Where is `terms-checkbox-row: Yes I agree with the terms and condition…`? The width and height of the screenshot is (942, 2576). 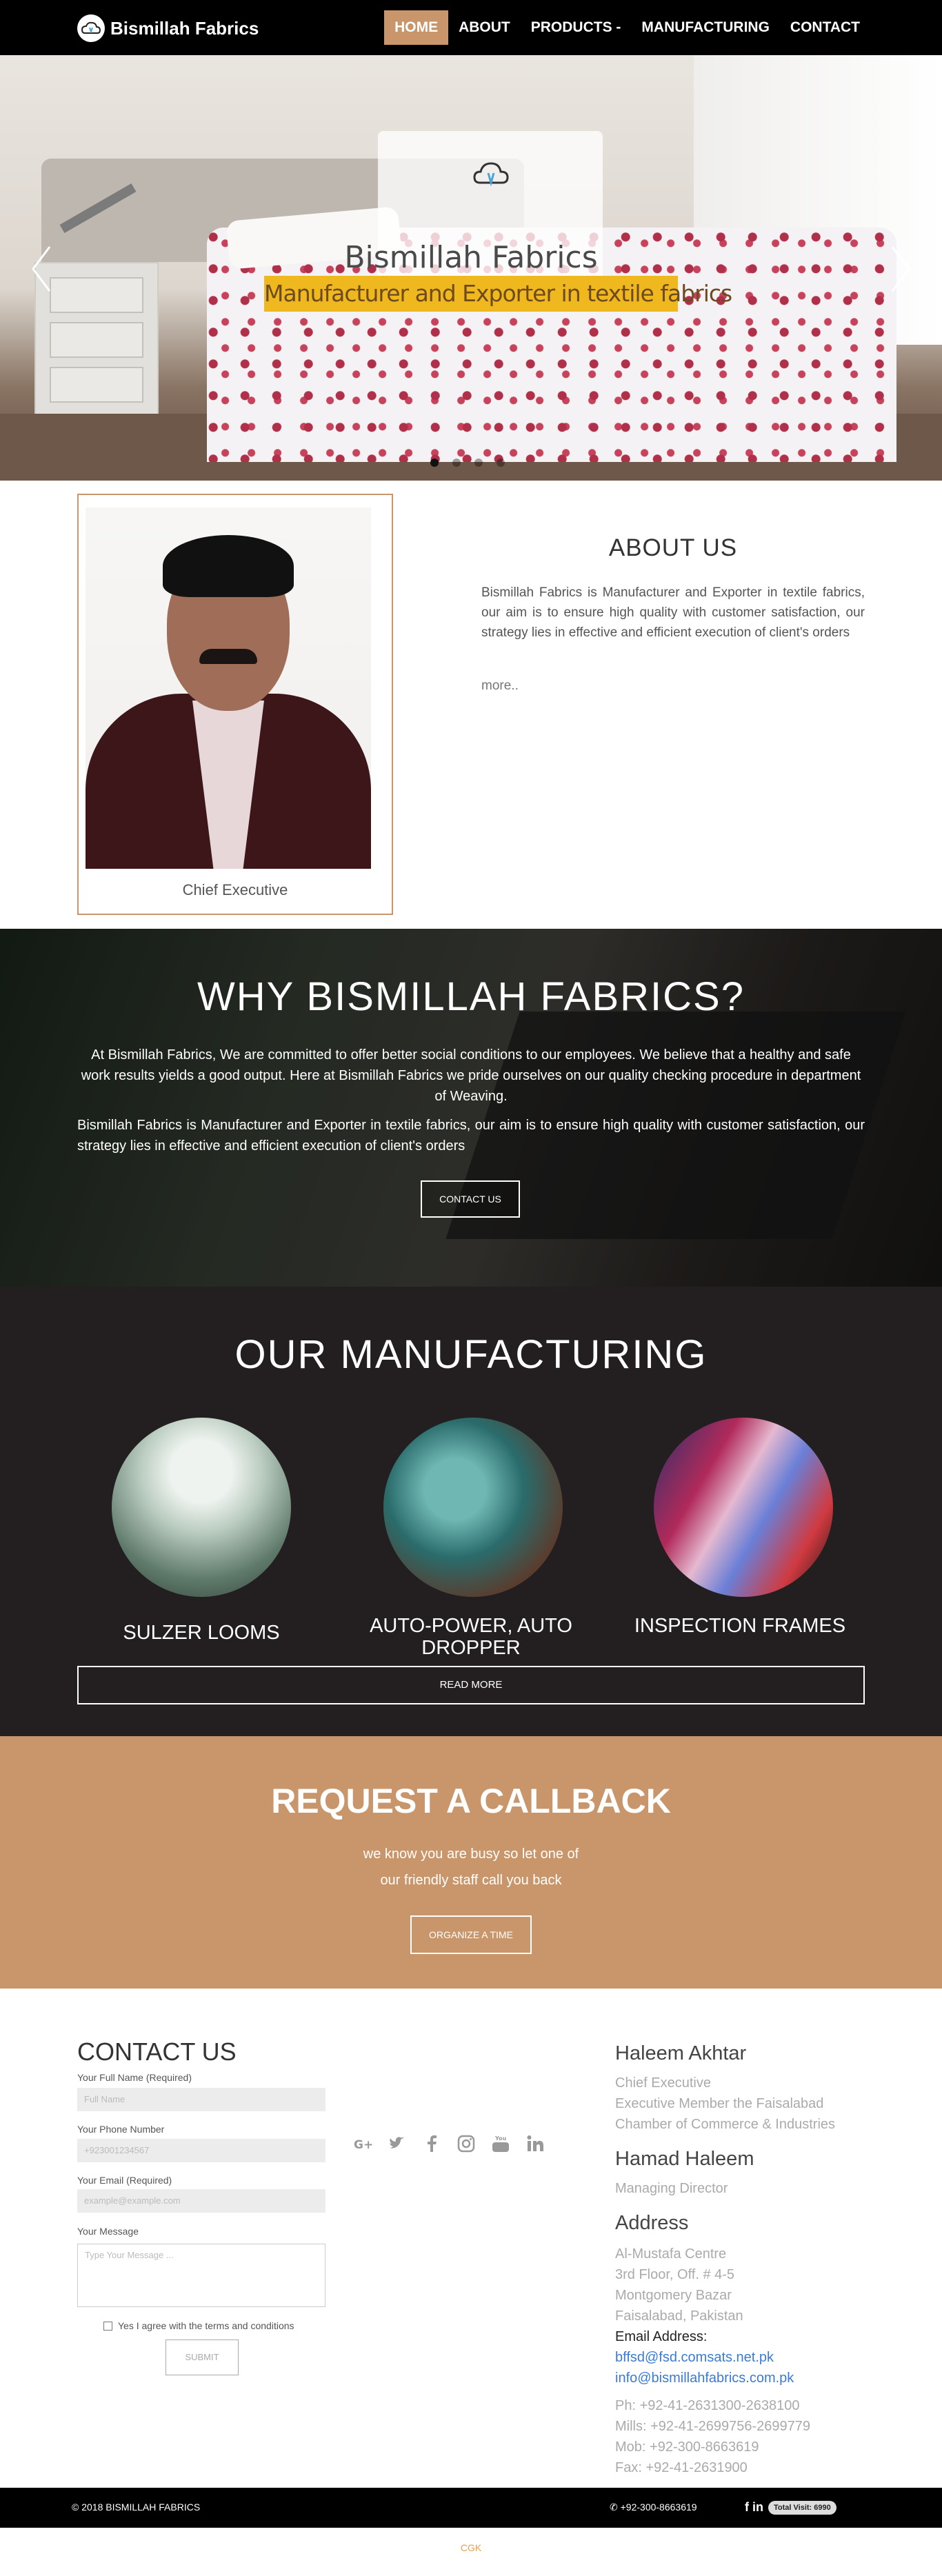 terms-checkbox-row: Yes I agree with the terms and condition… is located at coordinates (198, 2325).